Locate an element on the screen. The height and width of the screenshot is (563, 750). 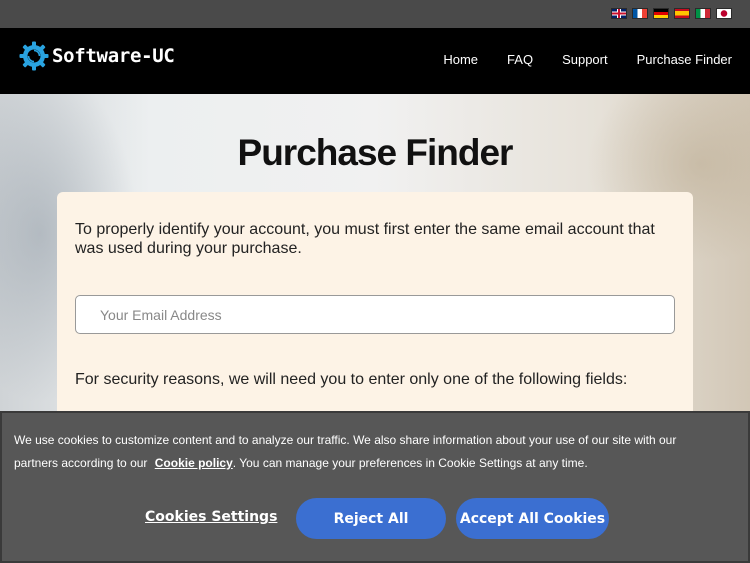
top-language-bar is located at coordinates (375, 14).